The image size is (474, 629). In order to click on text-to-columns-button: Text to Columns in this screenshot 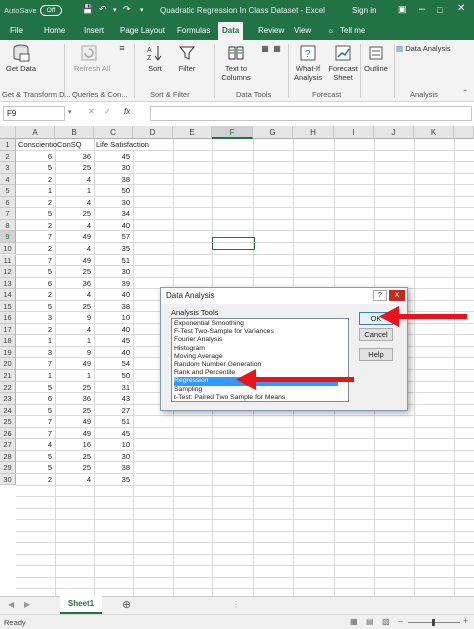, I will do `click(236, 63)`.